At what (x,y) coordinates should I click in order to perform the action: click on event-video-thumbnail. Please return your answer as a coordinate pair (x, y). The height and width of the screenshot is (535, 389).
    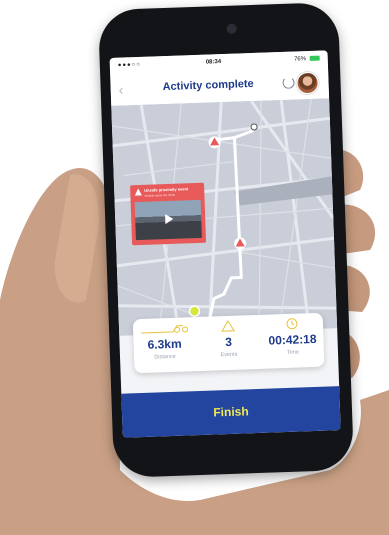
    Looking at the image, I should click on (168, 220).